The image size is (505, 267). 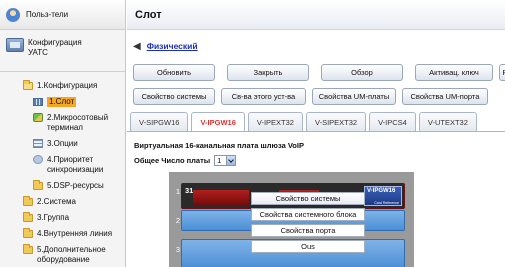 I want to click on slot-number: 3, so click(x=177, y=249).